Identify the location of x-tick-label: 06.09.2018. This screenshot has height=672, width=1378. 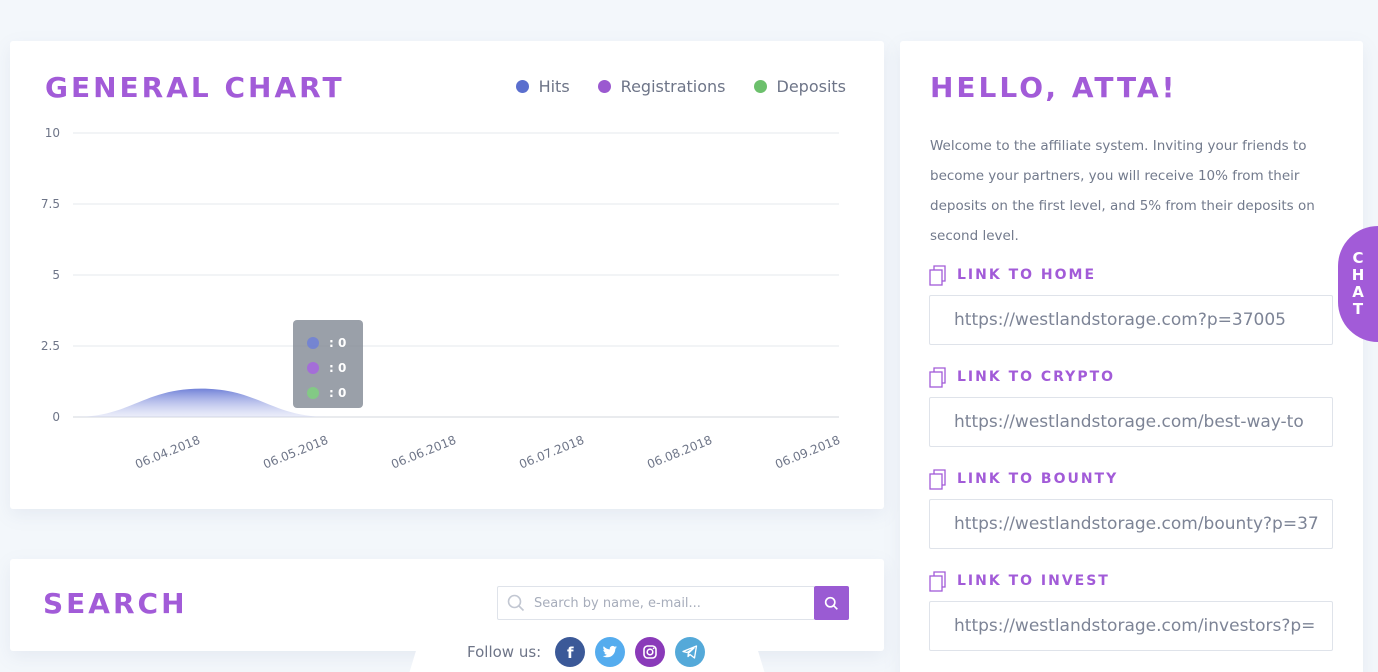
(807, 452).